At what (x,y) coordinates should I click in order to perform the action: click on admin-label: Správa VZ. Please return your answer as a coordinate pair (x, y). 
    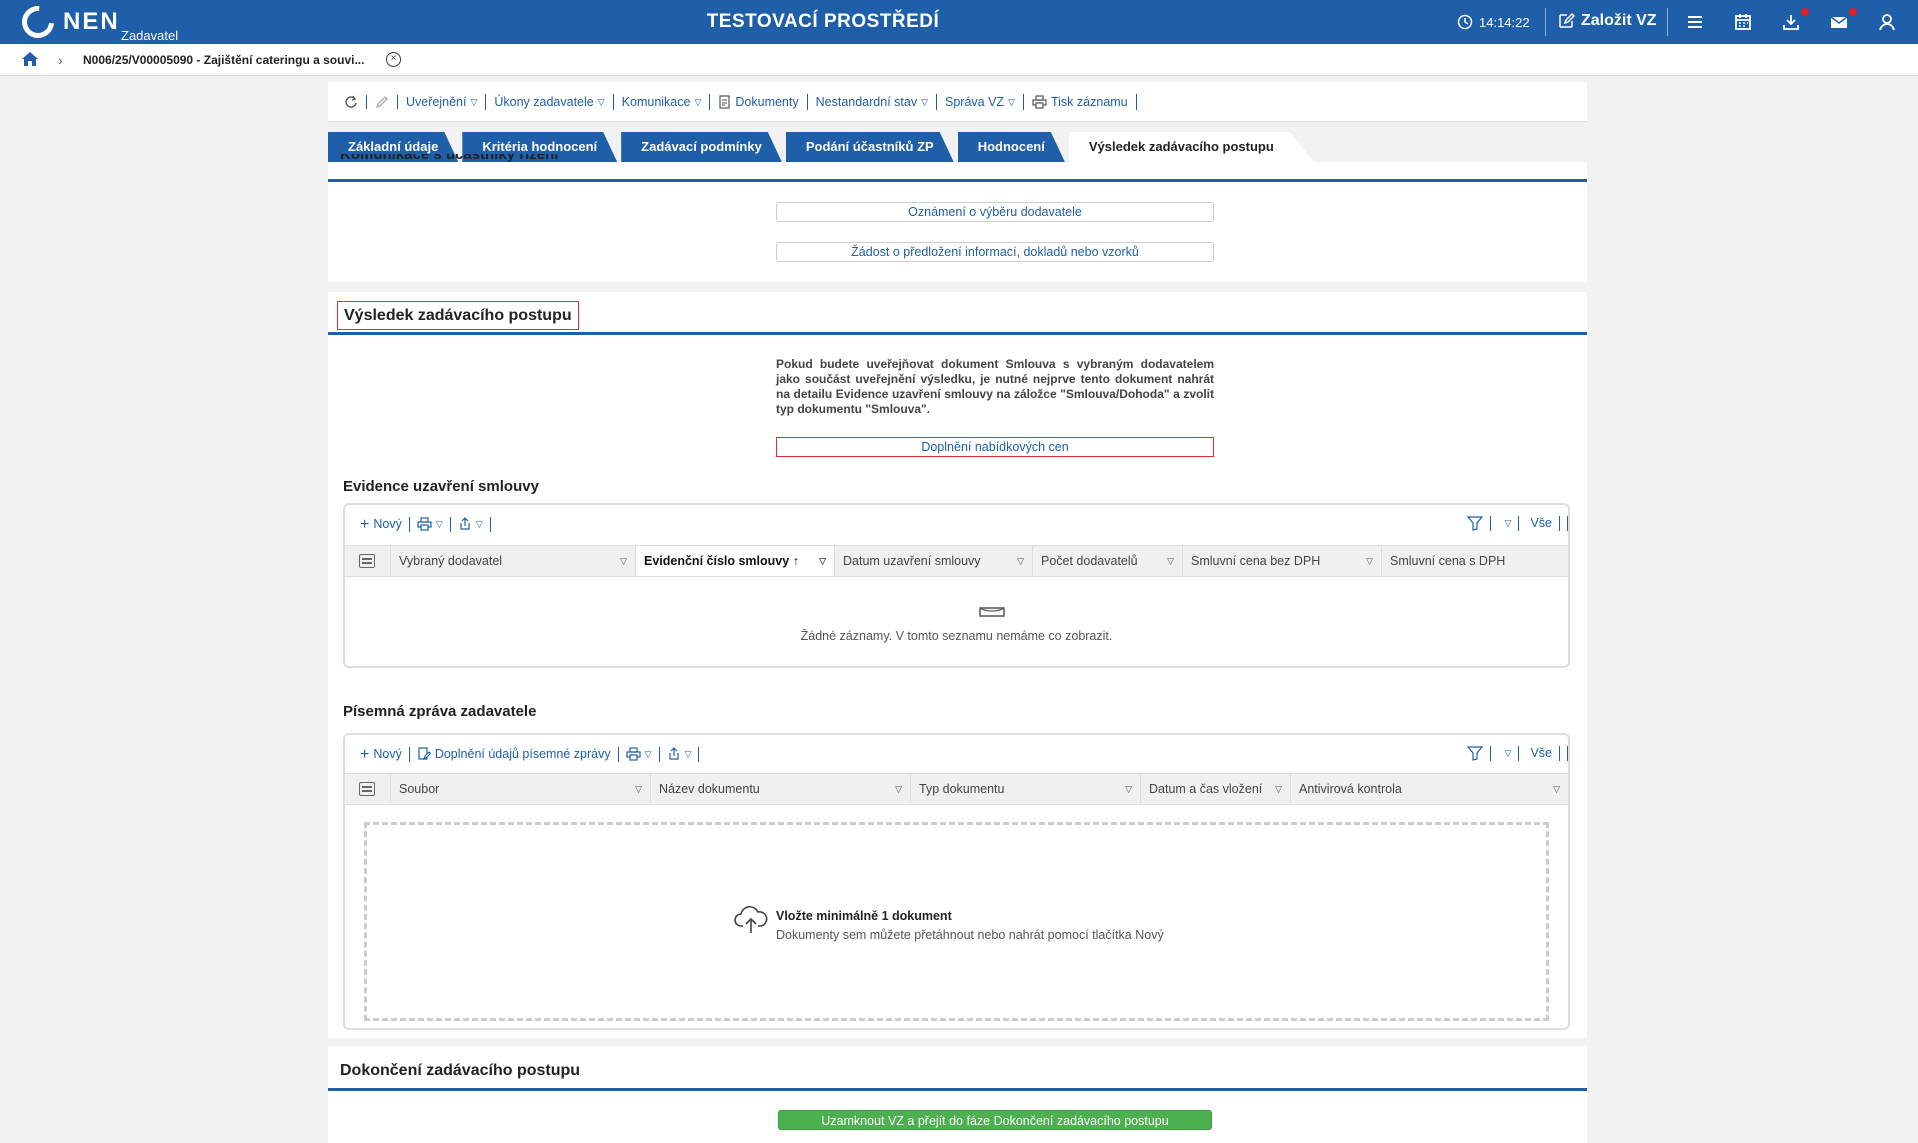
    Looking at the image, I should click on (975, 101).